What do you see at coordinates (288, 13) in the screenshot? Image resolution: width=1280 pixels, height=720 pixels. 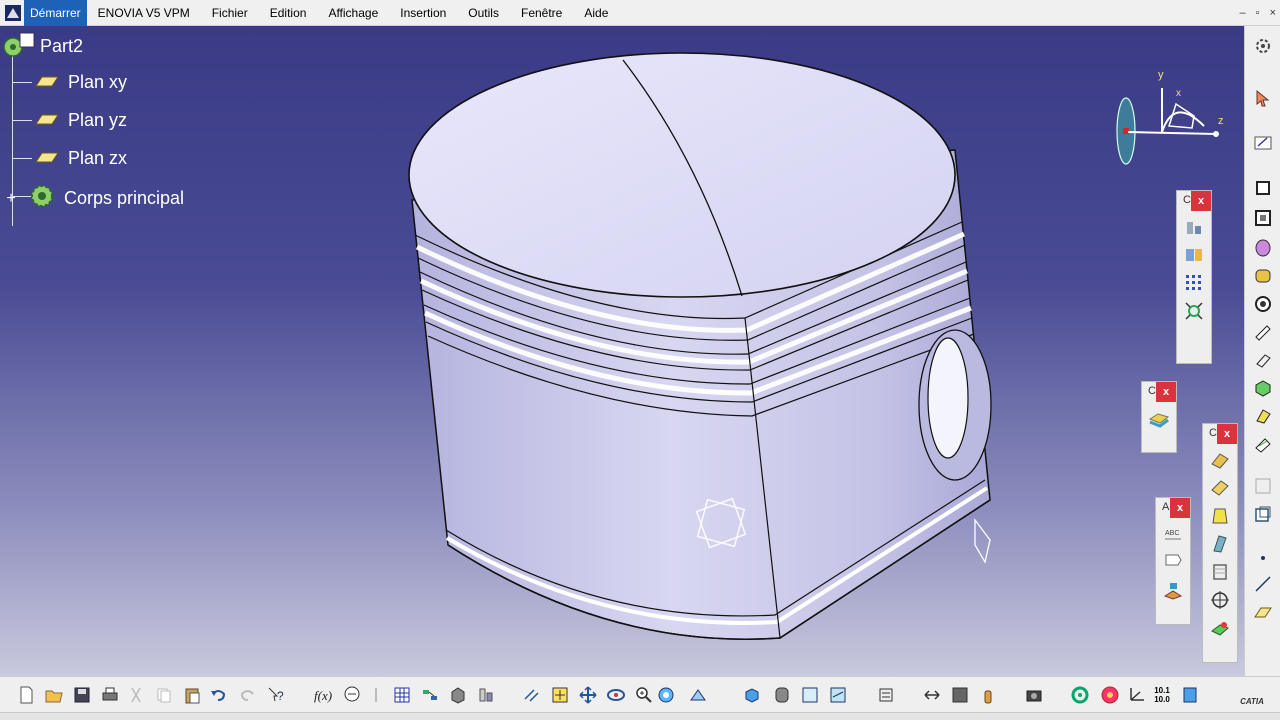 I see `menu-edition: Edition` at bounding box center [288, 13].